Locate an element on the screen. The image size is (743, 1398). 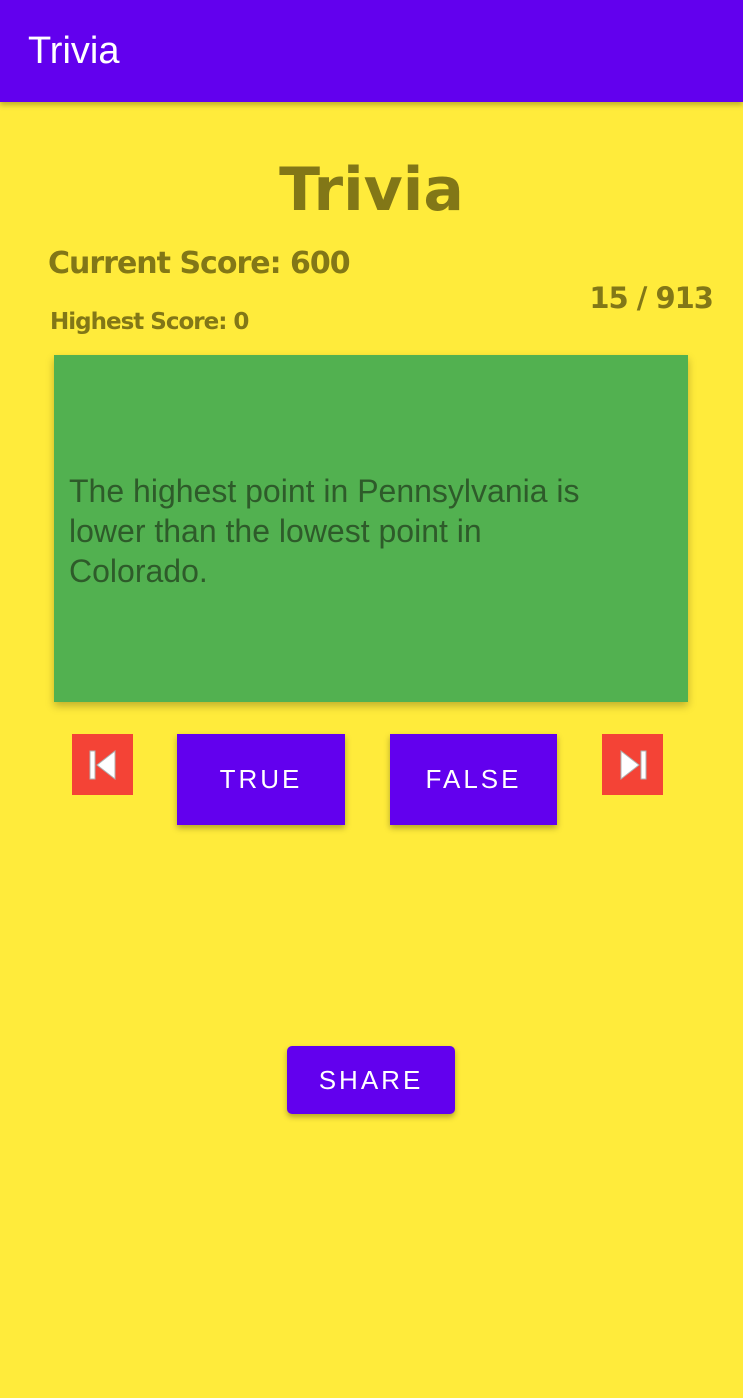
next-question-button is located at coordinates (632, 764).